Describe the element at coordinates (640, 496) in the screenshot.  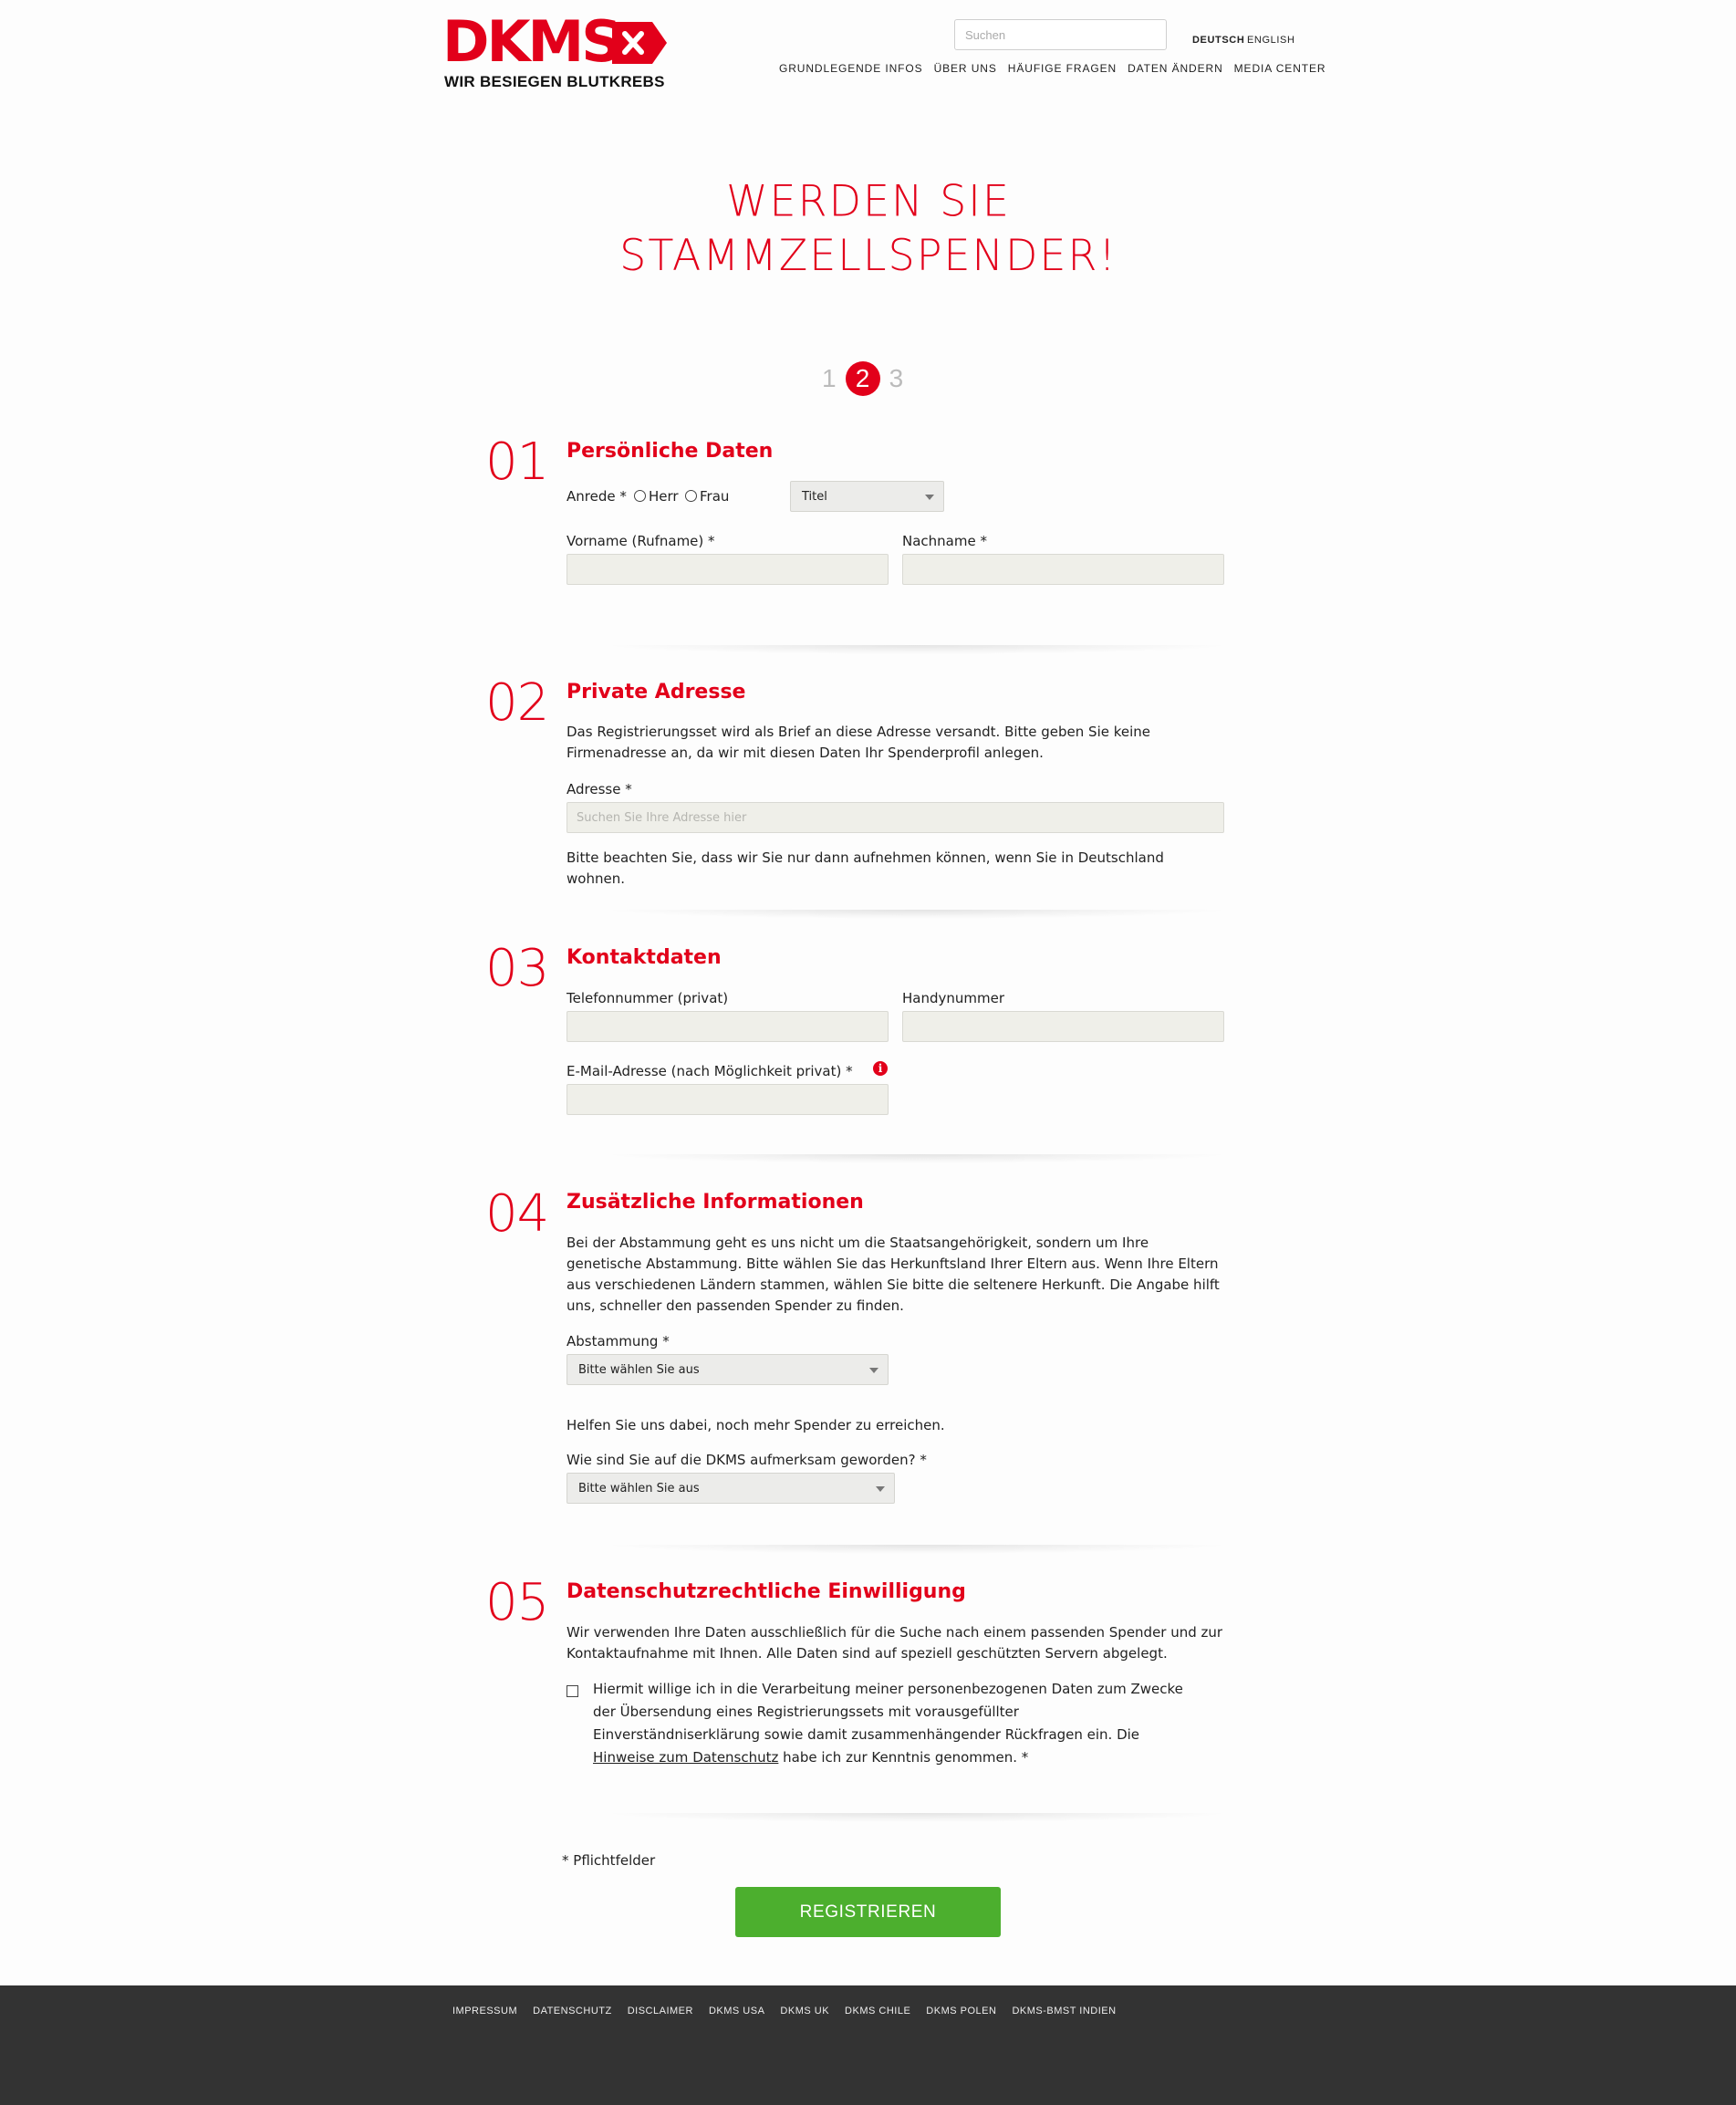
I see `radio-herr-circle` at that location.